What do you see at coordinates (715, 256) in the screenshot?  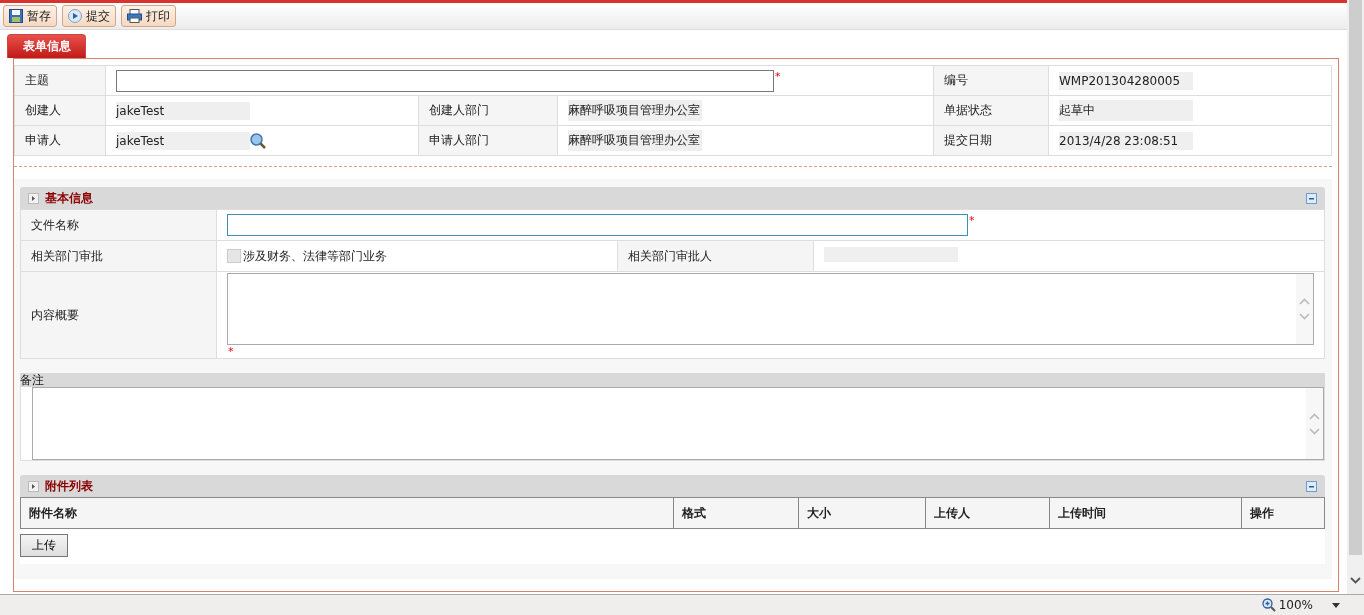 I see `field-label: 相关部门审批人` at bounding box center [715, 256].